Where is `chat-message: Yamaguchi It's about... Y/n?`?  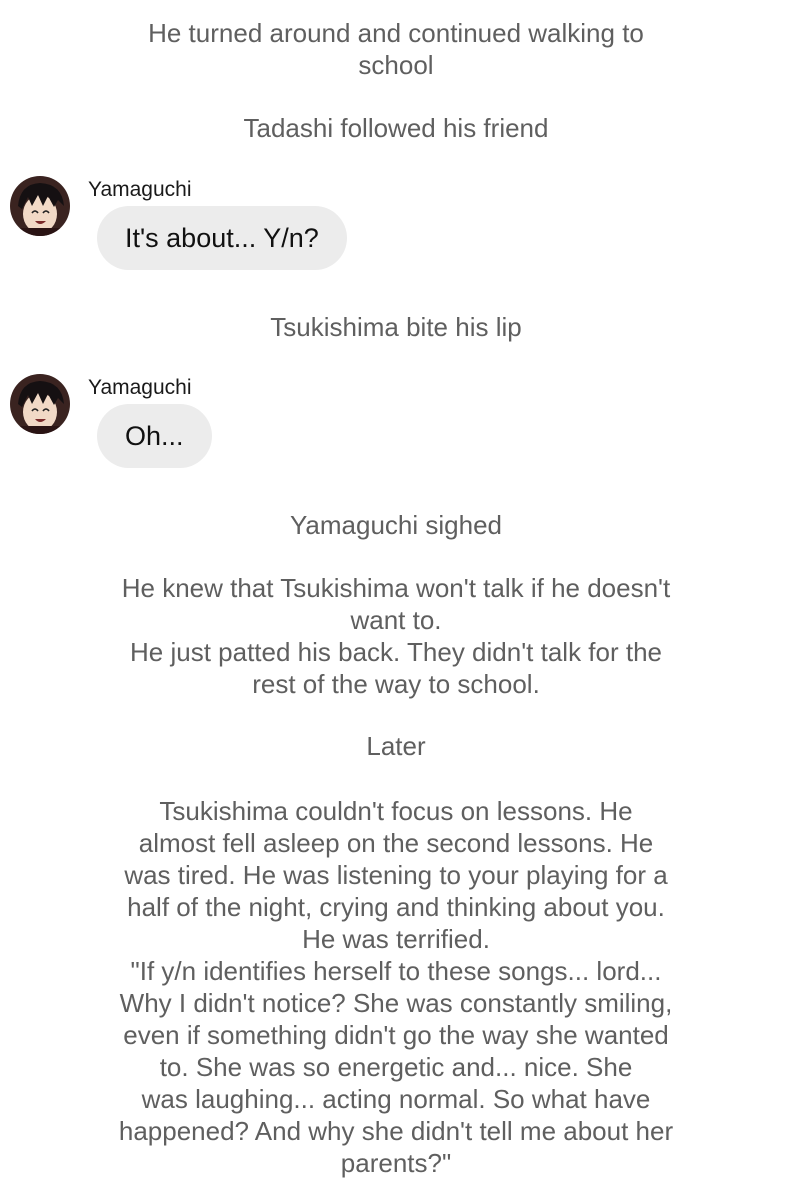
chat-message: Yamaguchi It's about... Y/n? is located at coordinates (396, 231).